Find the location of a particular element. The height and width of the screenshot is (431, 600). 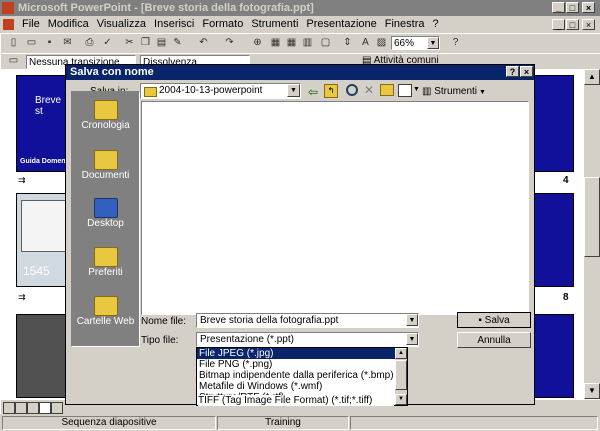

help-icon: ? is located at coordinates (455, 43).